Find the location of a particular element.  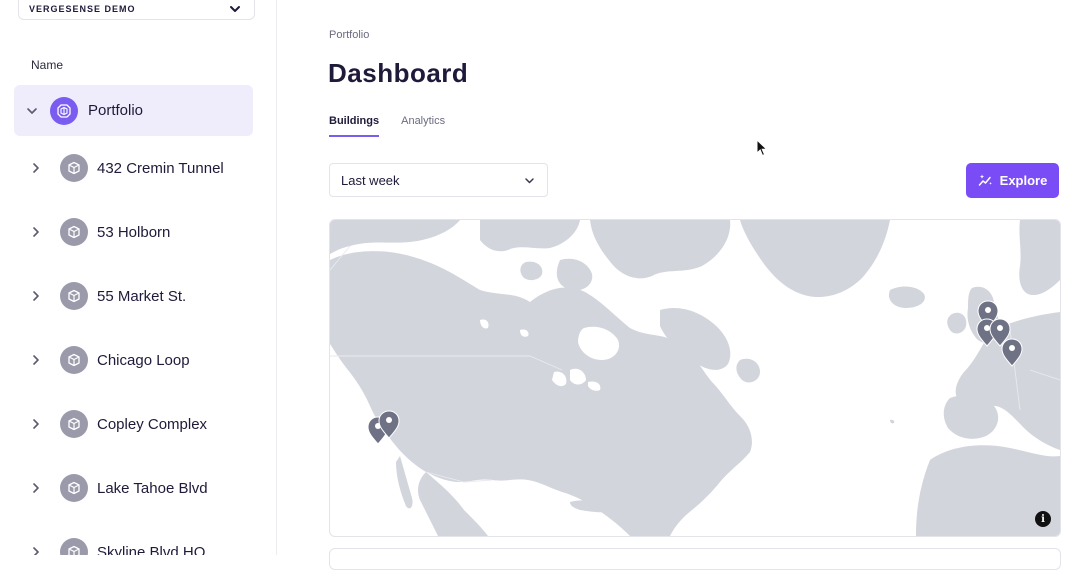

tree-item-building: Skyline Blvd HQ is located at coordinates (117, 543).